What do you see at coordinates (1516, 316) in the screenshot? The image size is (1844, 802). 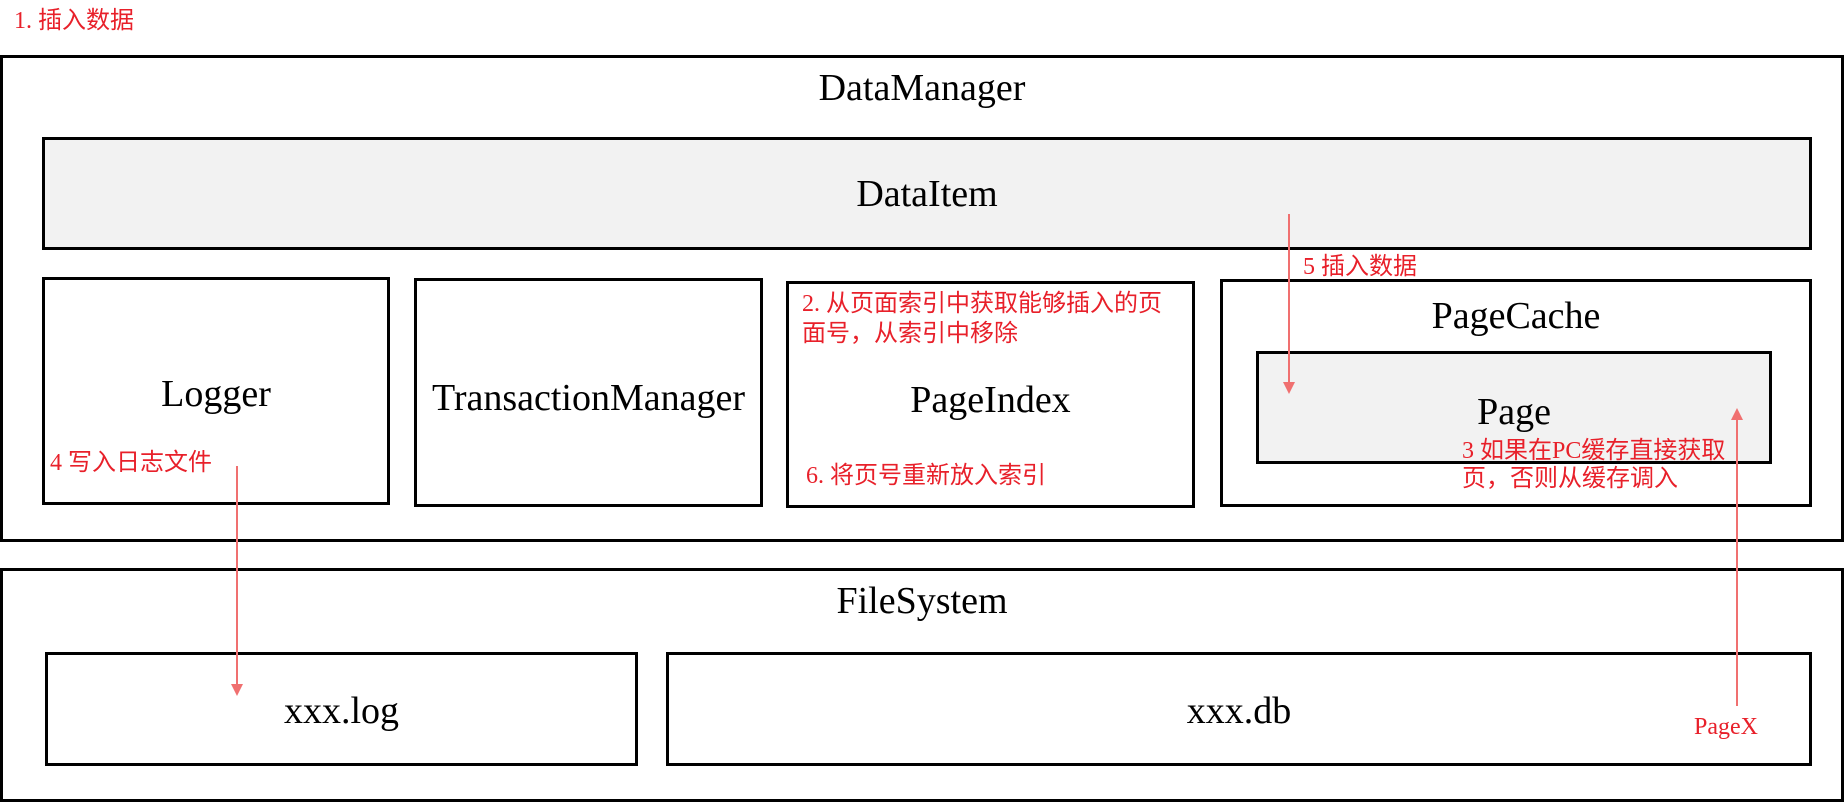 I see `page-cache-title: PageCache` at bounding box center [1516, 316].